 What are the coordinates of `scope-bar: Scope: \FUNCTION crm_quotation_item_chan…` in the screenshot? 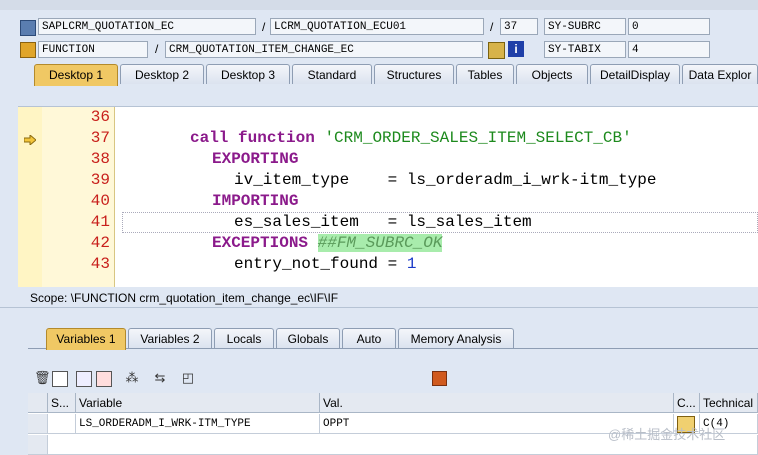 It's located at (379, 298).